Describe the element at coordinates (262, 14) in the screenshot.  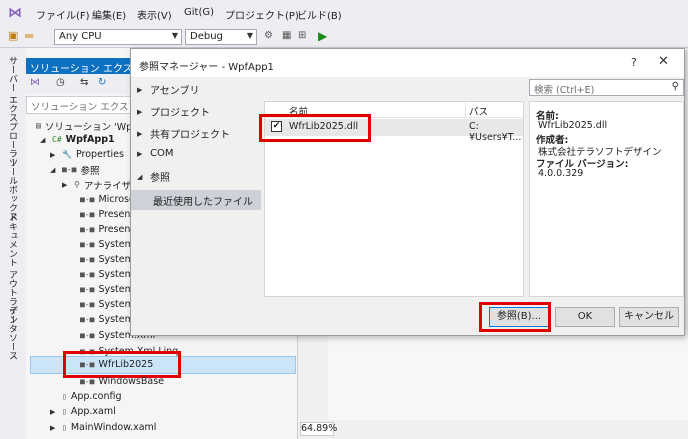
I see `menu-project: プロジェクト(P)` at that location.